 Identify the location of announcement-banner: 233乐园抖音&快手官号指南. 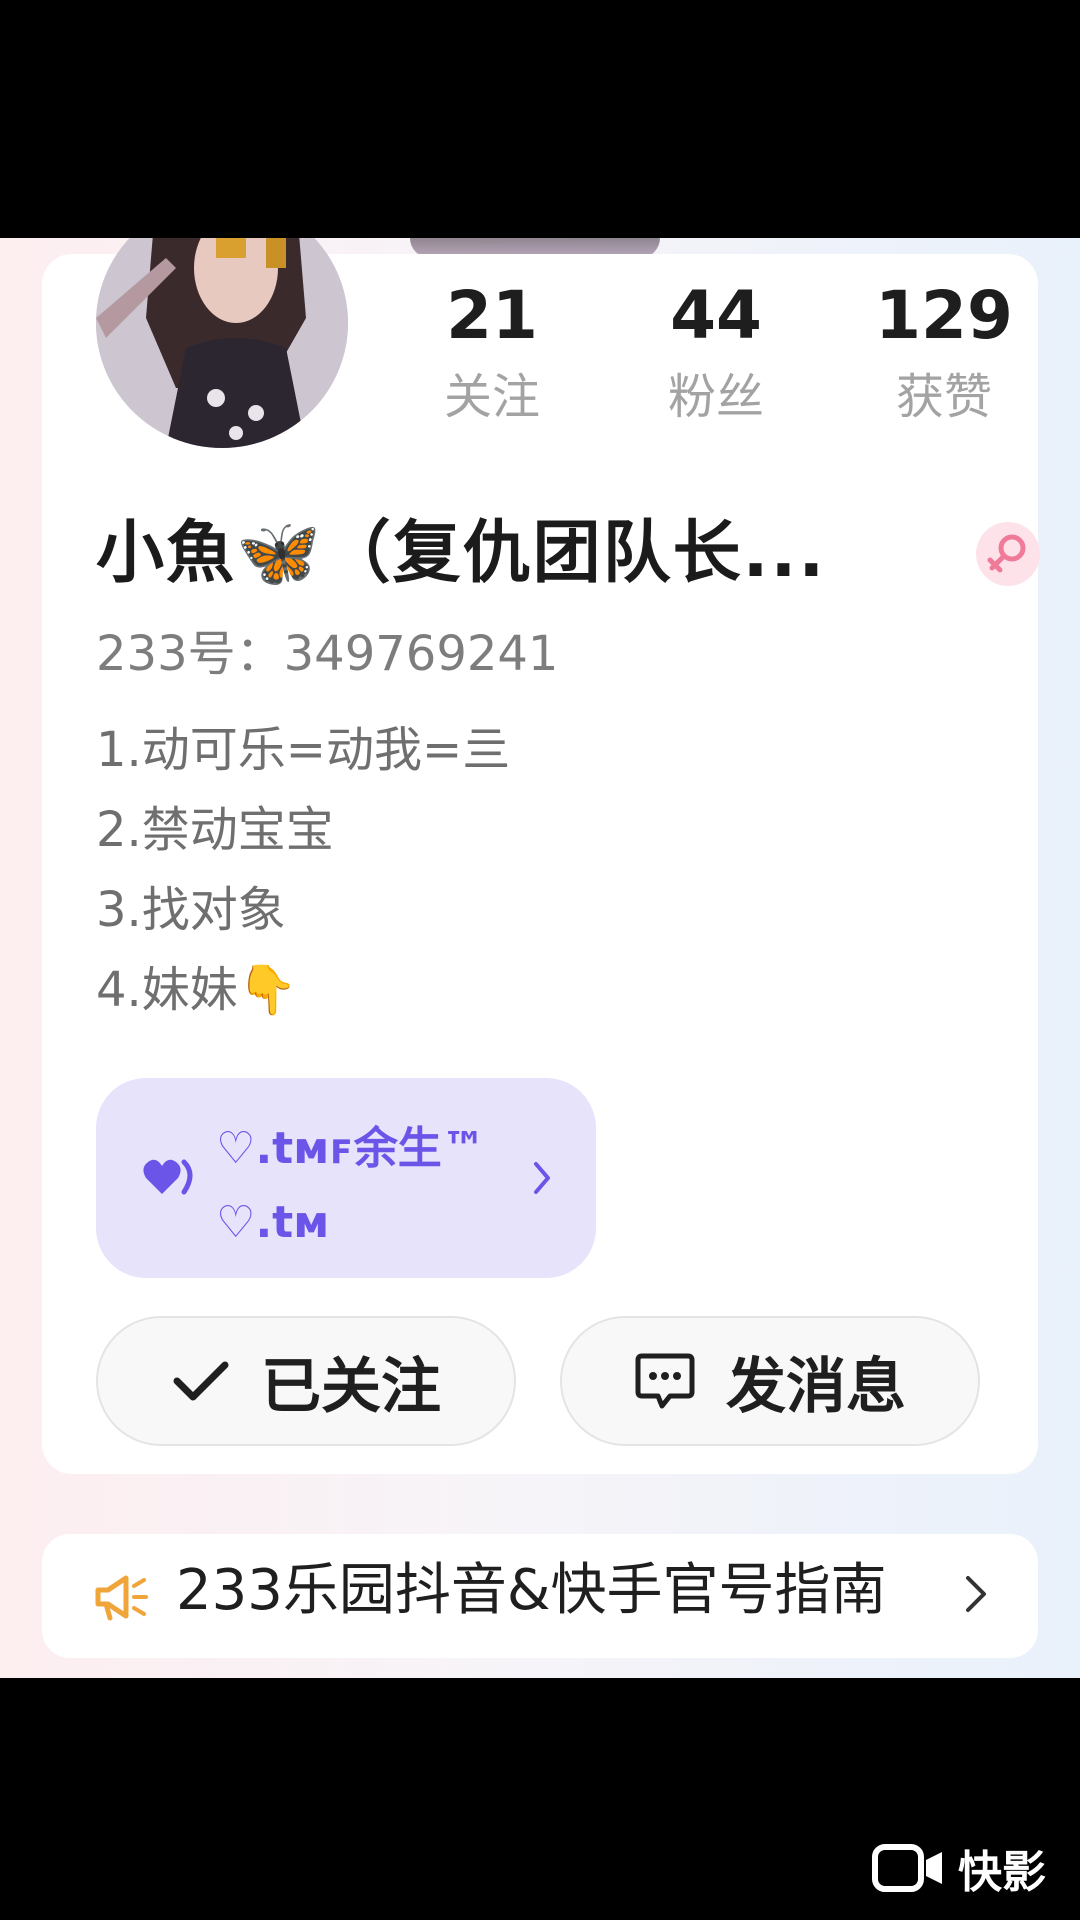
(540, 1596).